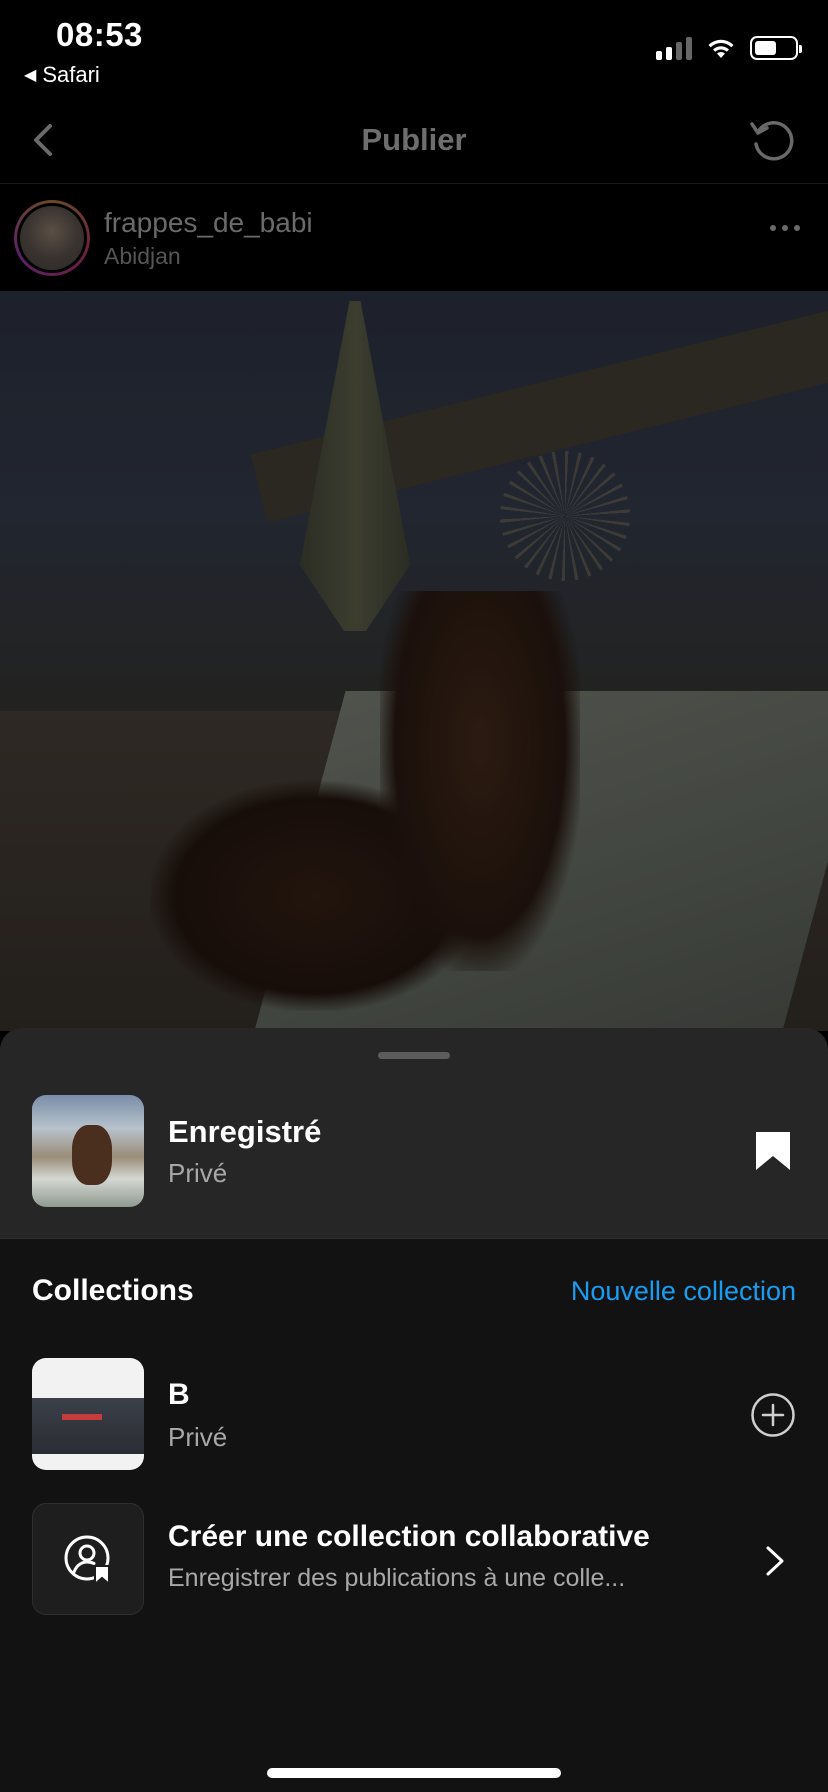 Image resolution: width=828 pixels, height=1792 pixels. I want to click on refresh-icon, so click(772, 140).